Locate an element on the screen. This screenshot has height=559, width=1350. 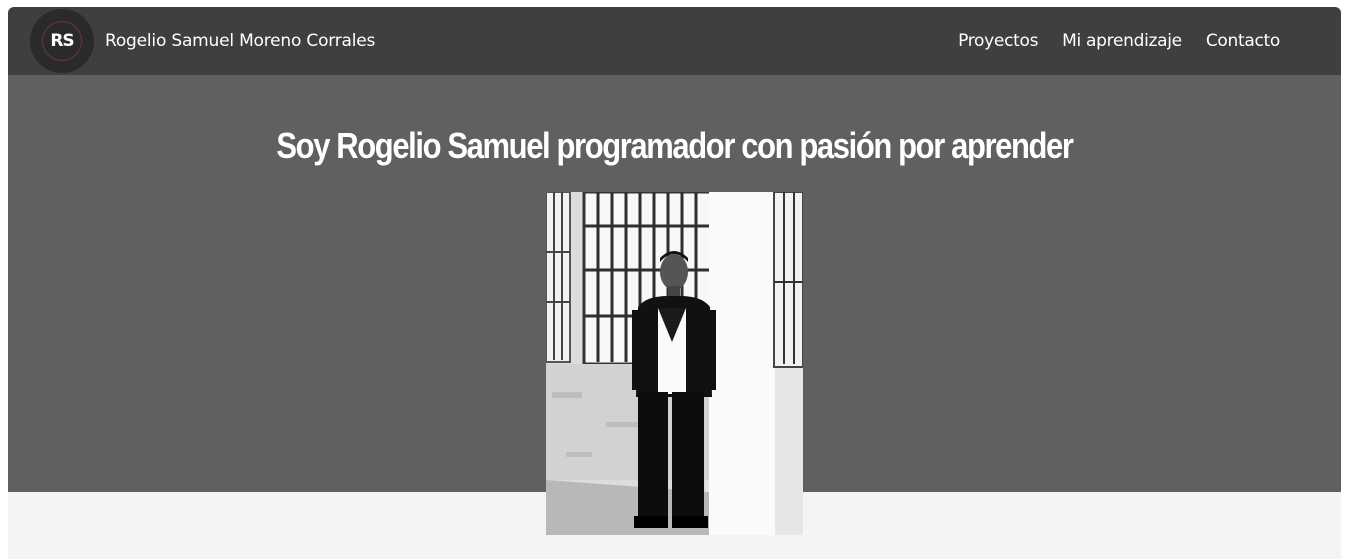
nav-menu: Proyectos Mi aprendizaje Contacto is located at coordinates (1119, 41).